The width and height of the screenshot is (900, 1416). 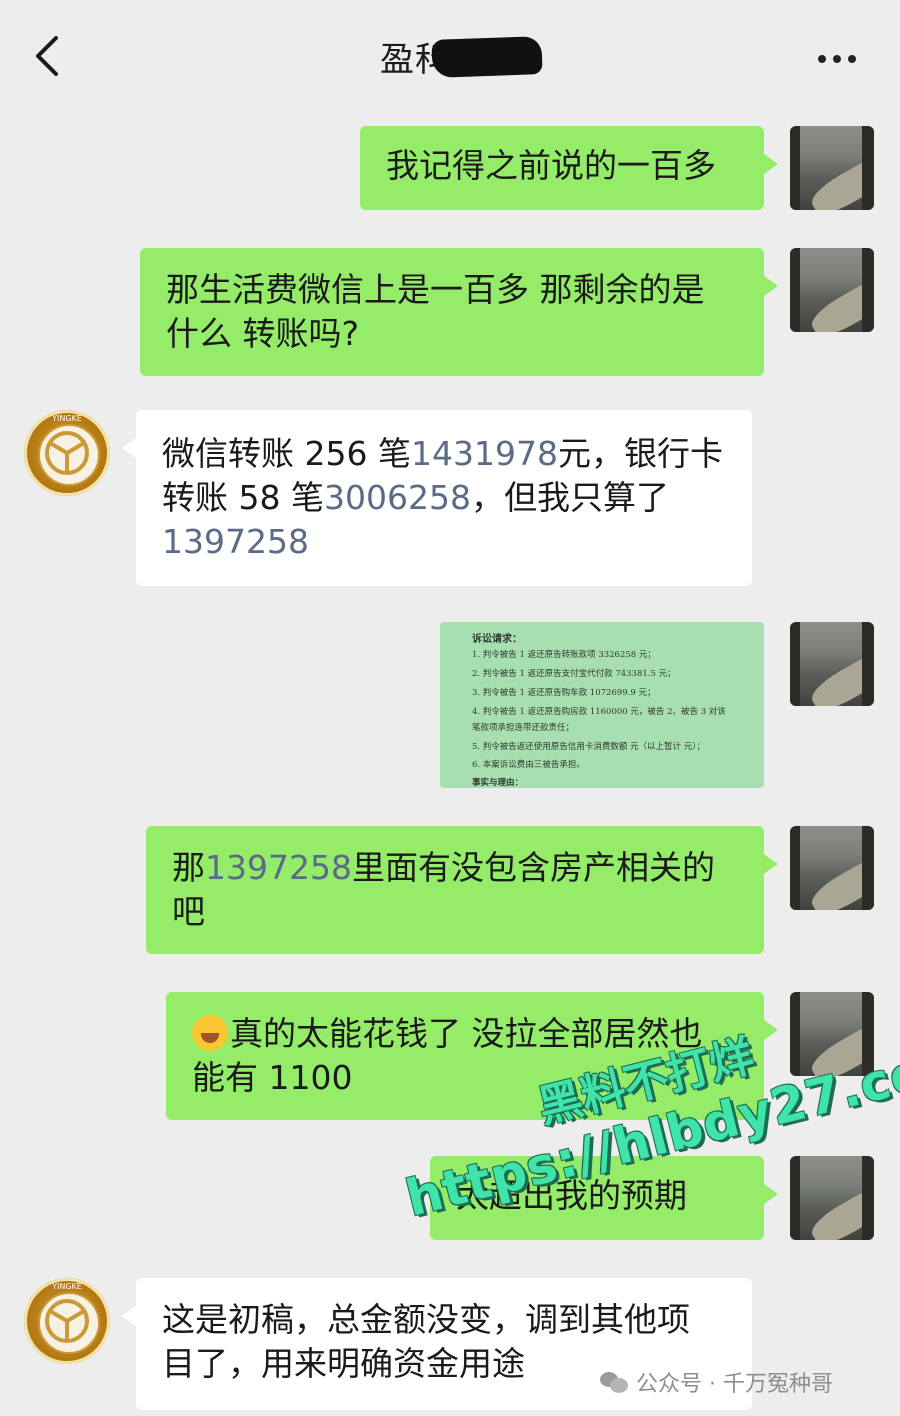 What do you see at coordinates (564, 655) in the screenshot?
I see `doc-line: 1. 判令被告 1 返还原告转账款项 3326258 元；` at bounding box center [564, 655].